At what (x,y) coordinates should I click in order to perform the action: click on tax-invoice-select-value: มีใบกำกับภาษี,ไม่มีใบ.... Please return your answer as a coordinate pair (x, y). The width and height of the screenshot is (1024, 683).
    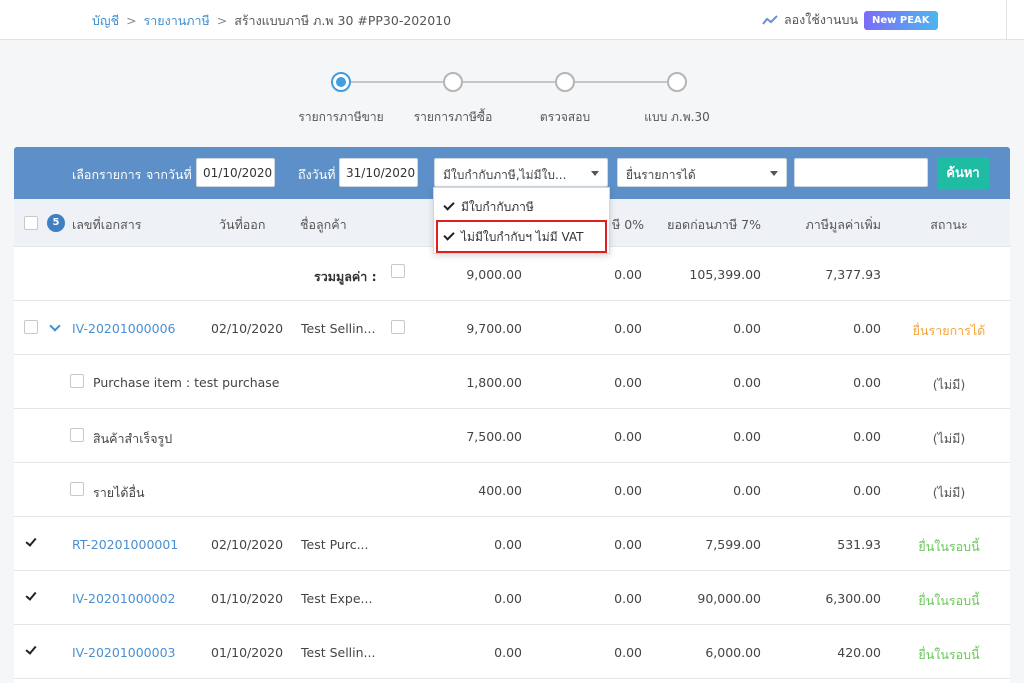
    Looking at the image, I should click on (505, 175).